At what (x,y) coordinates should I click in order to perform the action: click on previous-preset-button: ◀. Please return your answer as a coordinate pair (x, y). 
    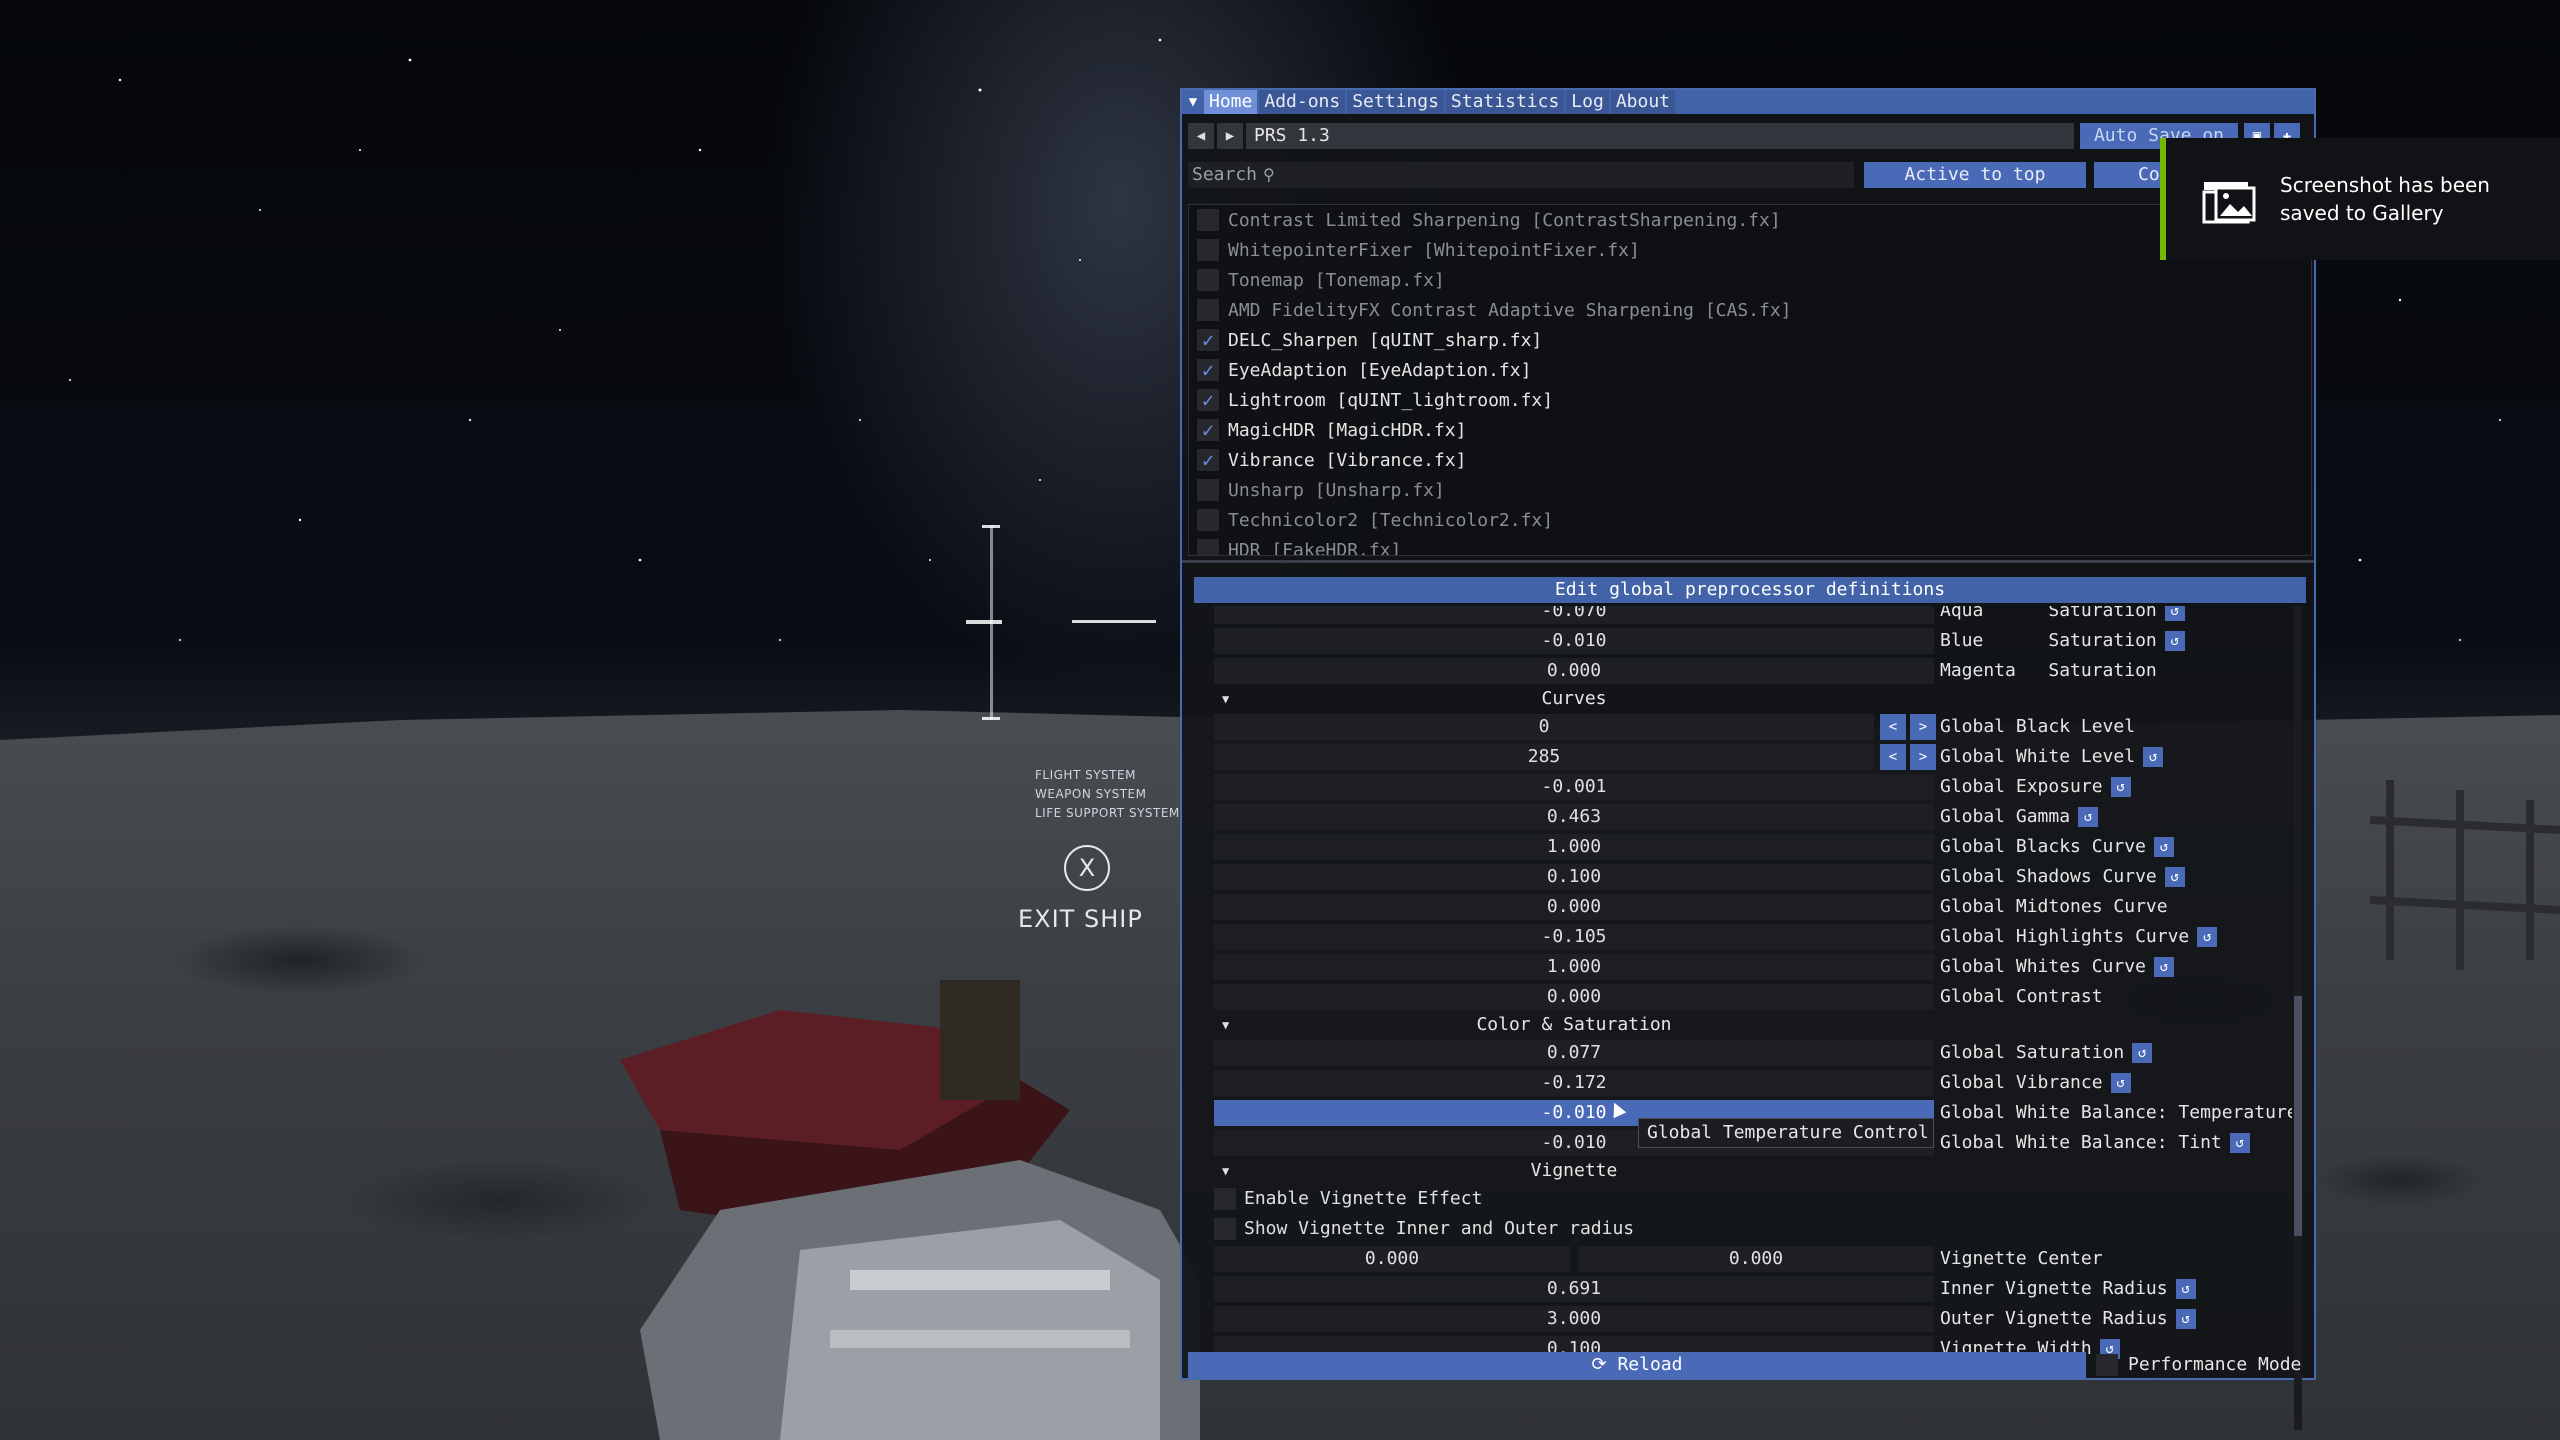
    Looking at the image, I should click on (1201, 136).